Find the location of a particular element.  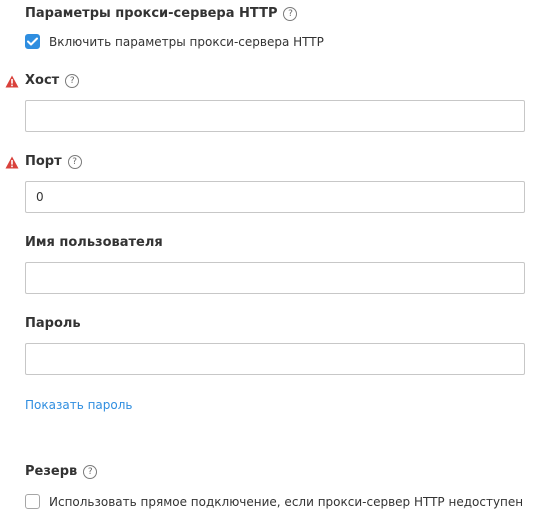

port-label: Порт is located at coordinates (43, 161).